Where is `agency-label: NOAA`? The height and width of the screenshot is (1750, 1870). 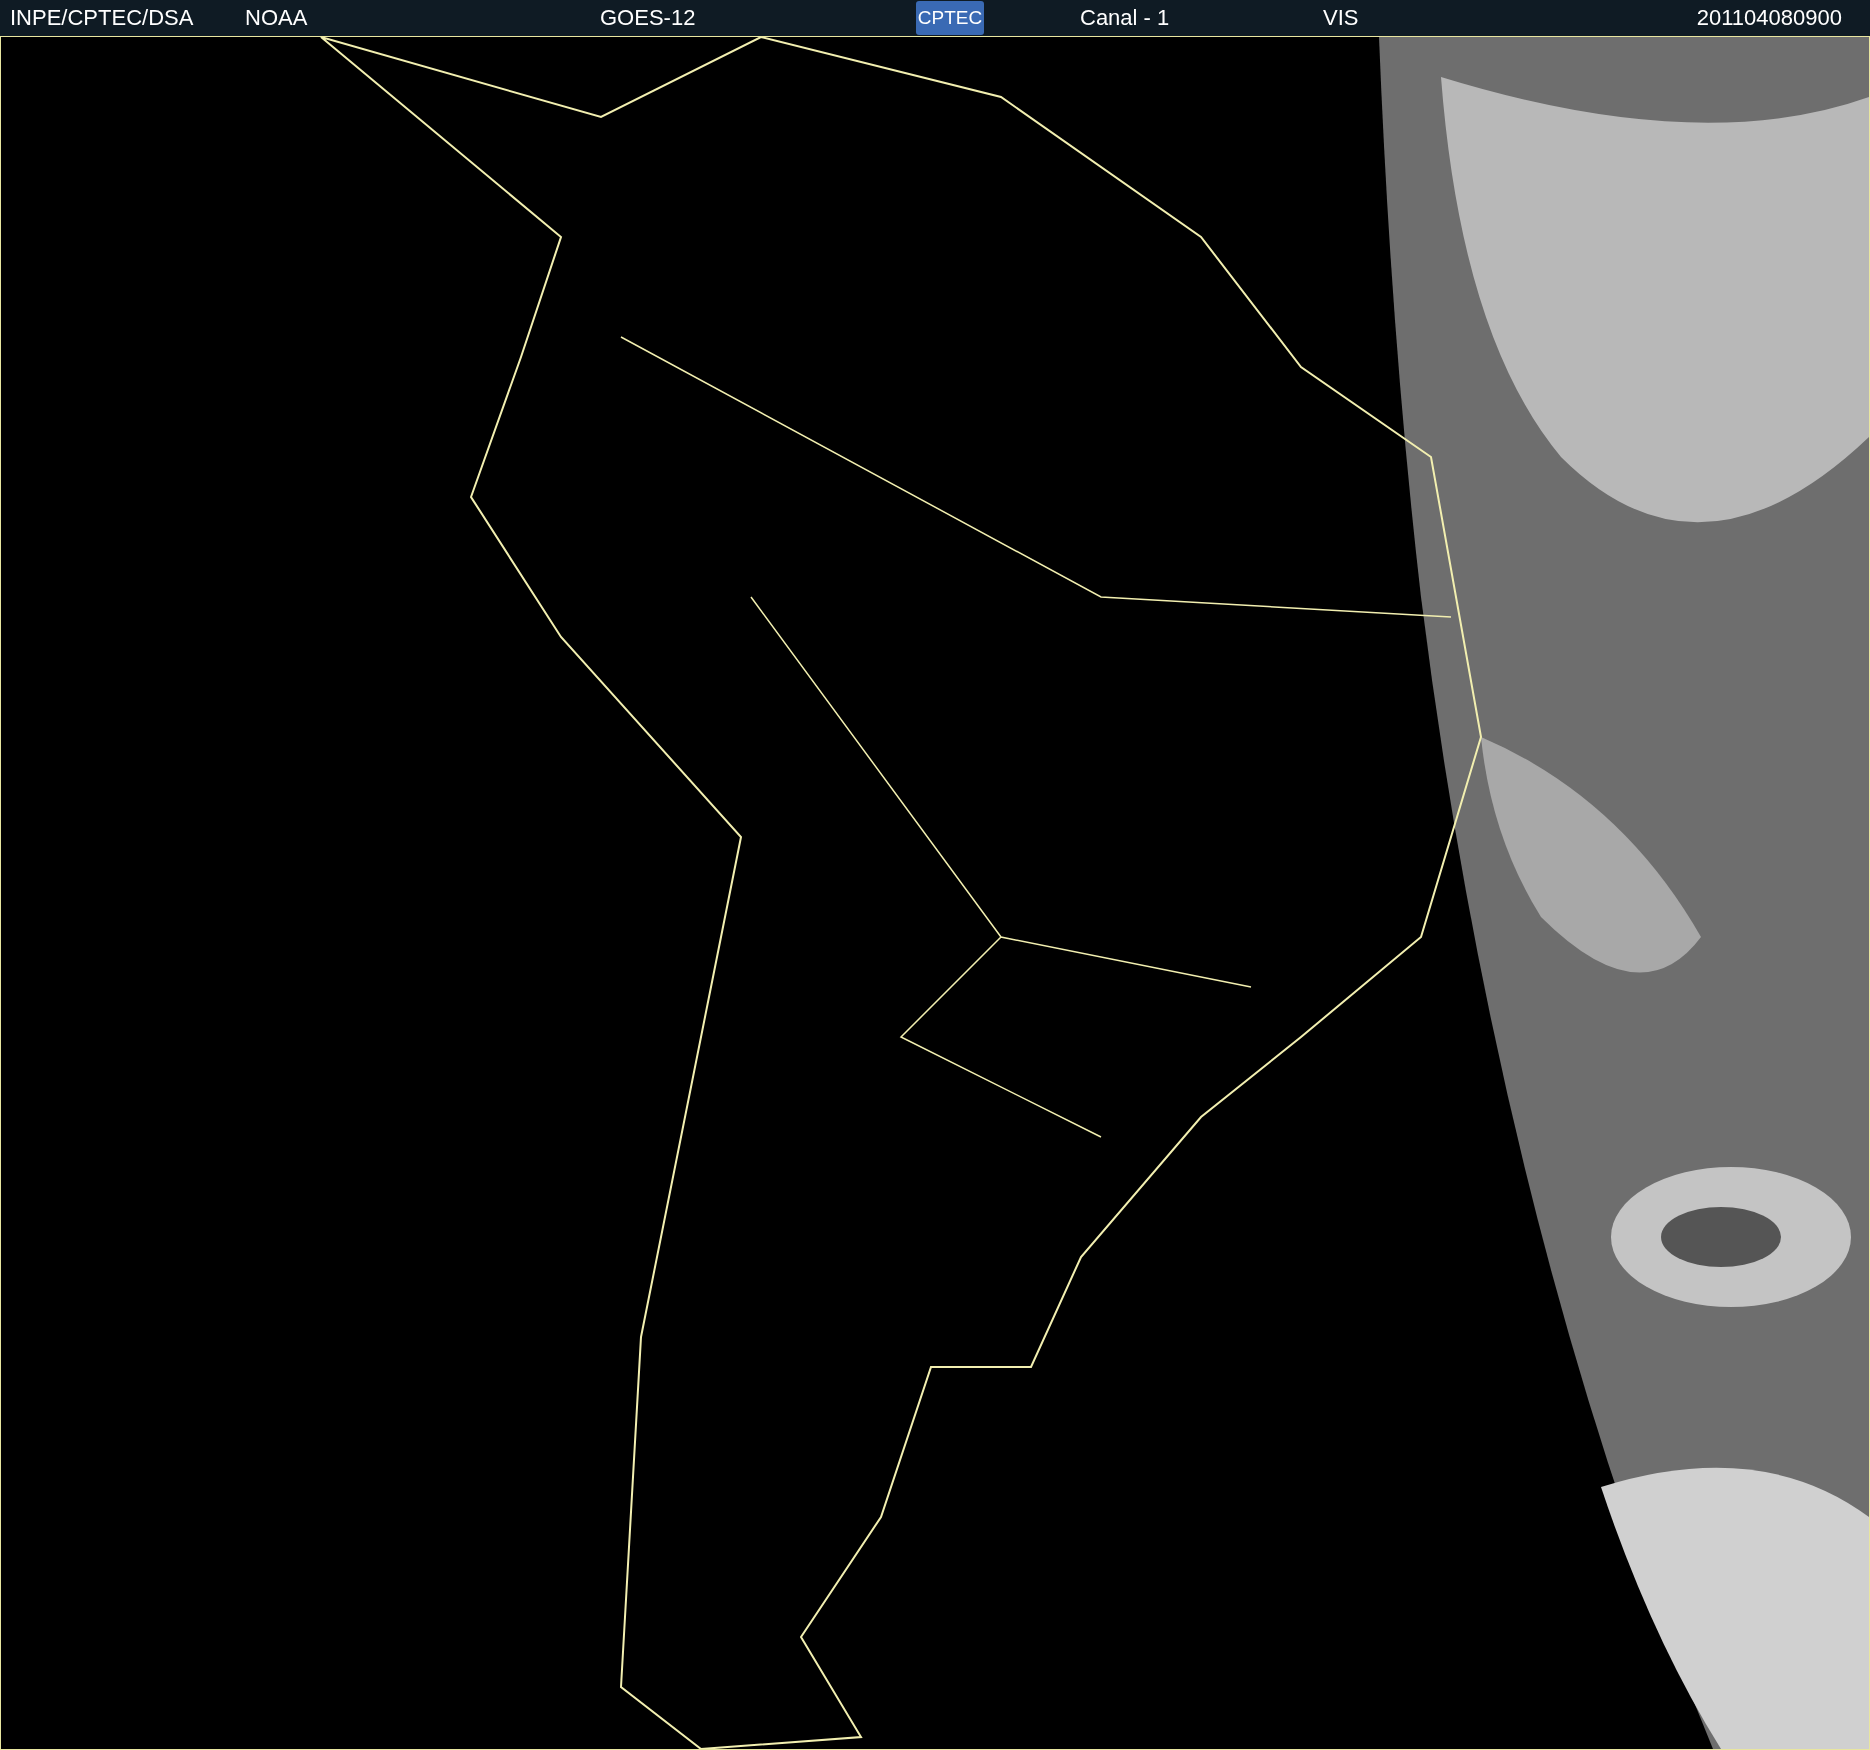
agency-label: NOAA is located at coordinates (277, 18).